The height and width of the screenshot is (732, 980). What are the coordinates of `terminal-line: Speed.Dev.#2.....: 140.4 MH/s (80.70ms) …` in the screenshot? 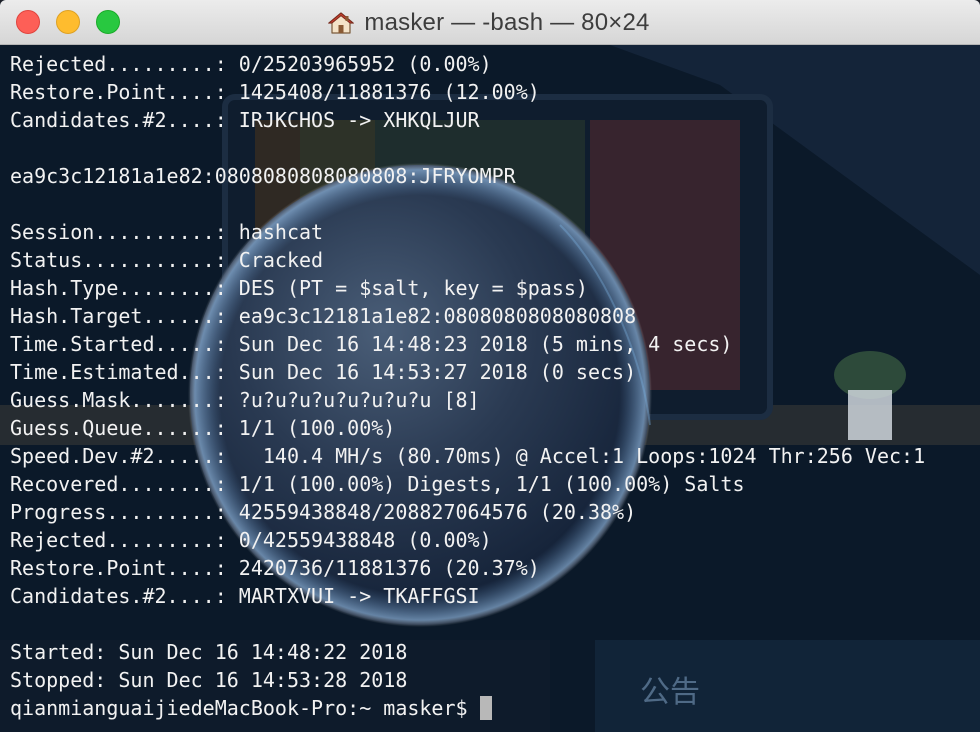 It's located at (468, 456).